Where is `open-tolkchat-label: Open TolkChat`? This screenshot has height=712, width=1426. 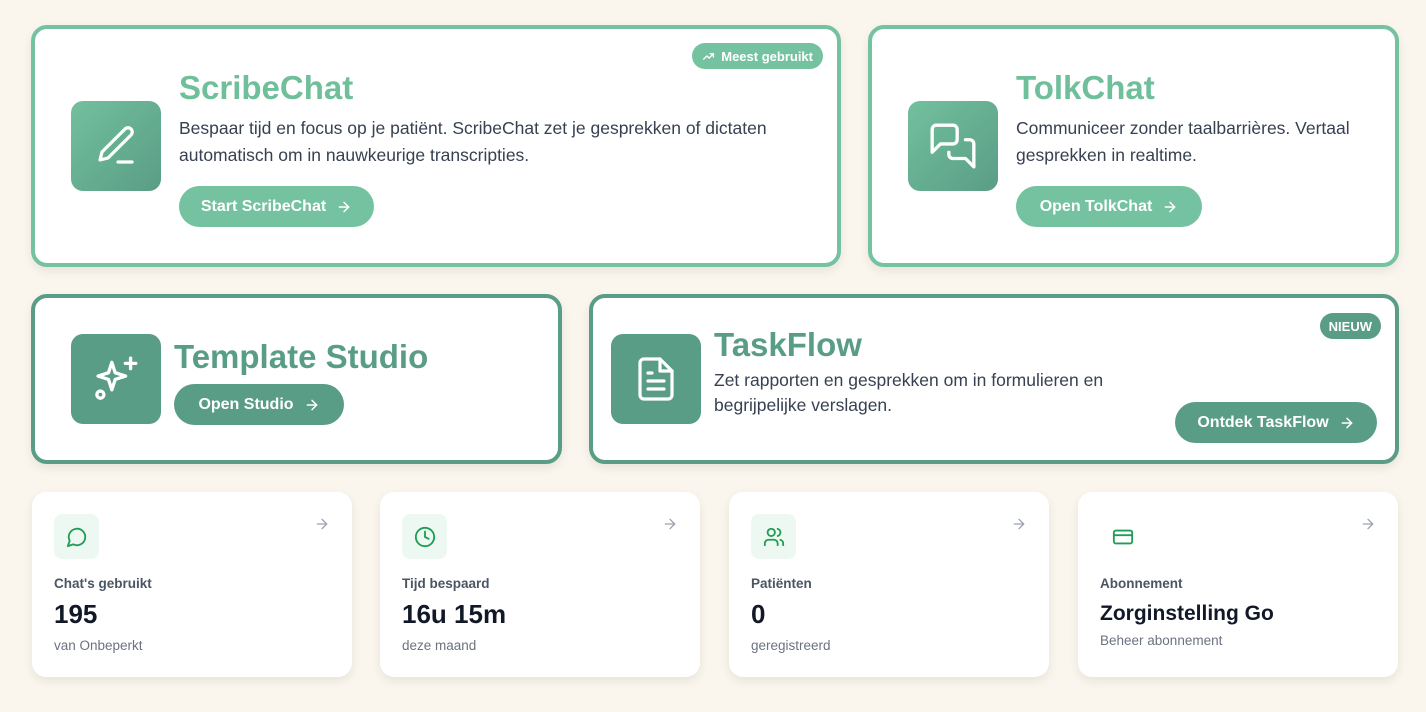 open-tolkchat-label: Open TolkChat is located at coordinates (1096, 206).